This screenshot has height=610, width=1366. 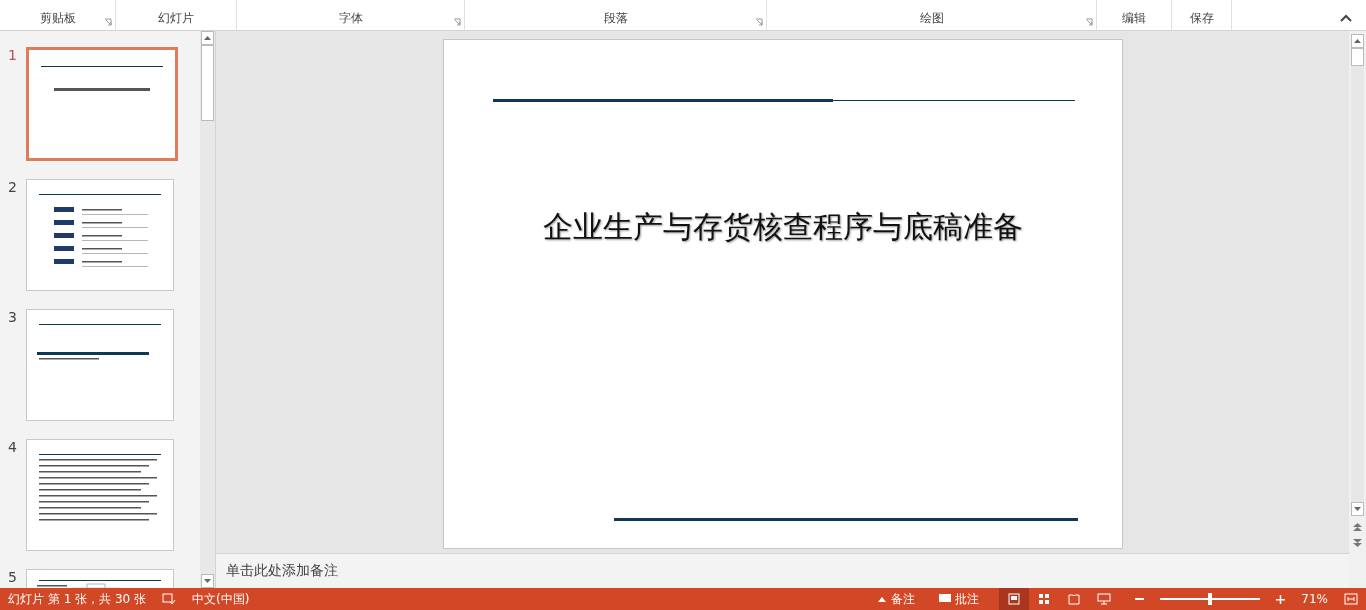 What do you see at coordinates (13, 188) in the screenshot?
I see `slide-number: 2` at bounding box center [13, 188].